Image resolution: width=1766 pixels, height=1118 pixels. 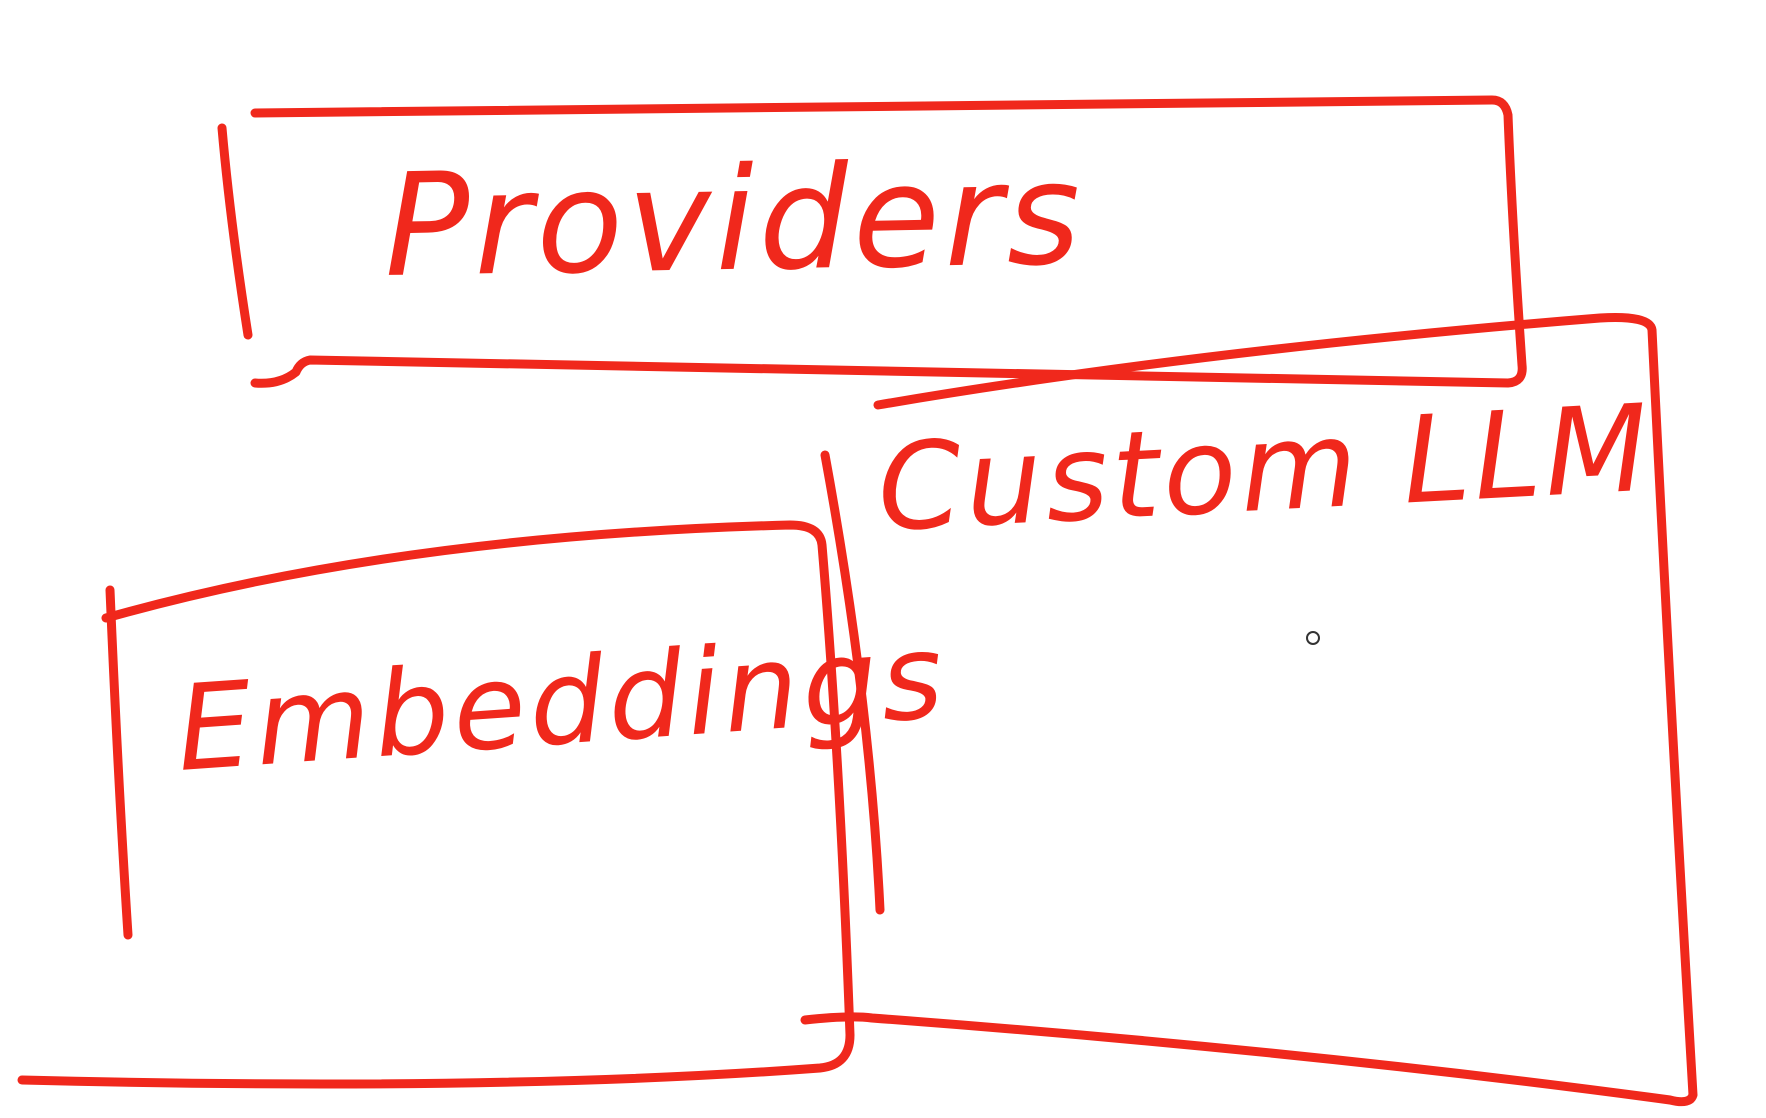 I want to click on providers-label: Providers, so click(x=734, y=220).